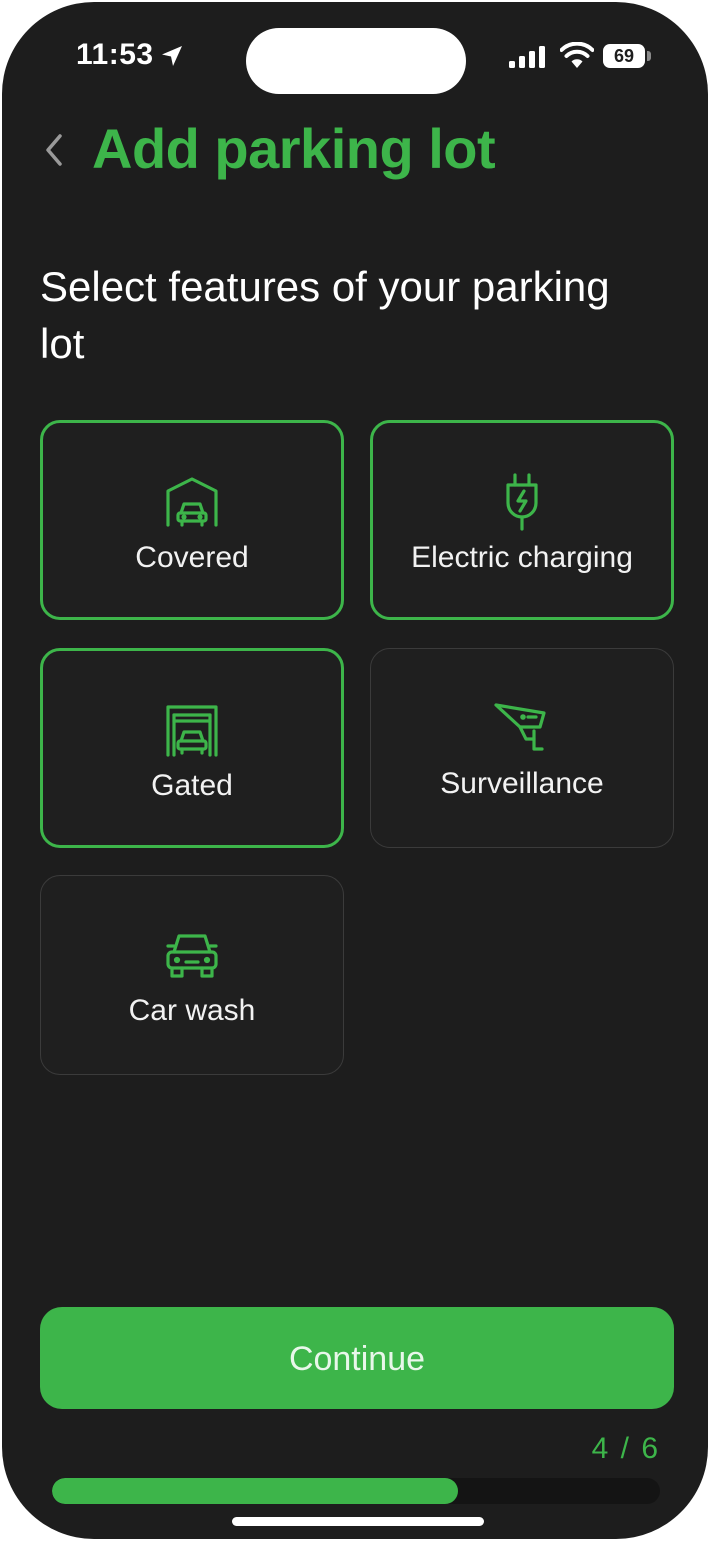 This screenshot has width=710, height=1541. What do you see at coordinates (649, 56) in the screenshot?
I see `battery-tip` at bounding box center [649, 56].